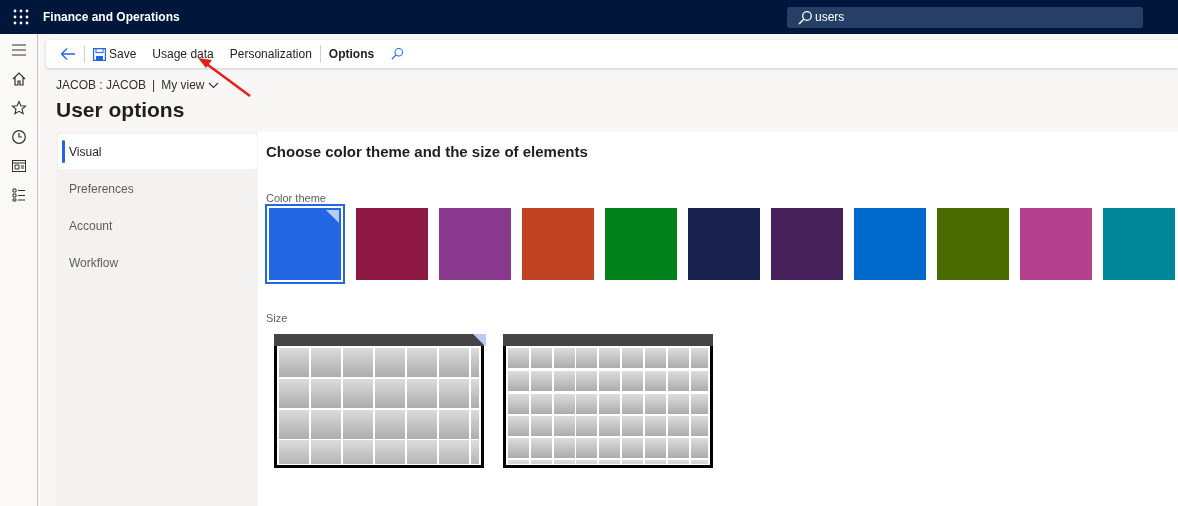  What do you see at coordinates (157, 225) in the screenshot?
I see `nav-tab: Account` at bounding box center [157, 225].